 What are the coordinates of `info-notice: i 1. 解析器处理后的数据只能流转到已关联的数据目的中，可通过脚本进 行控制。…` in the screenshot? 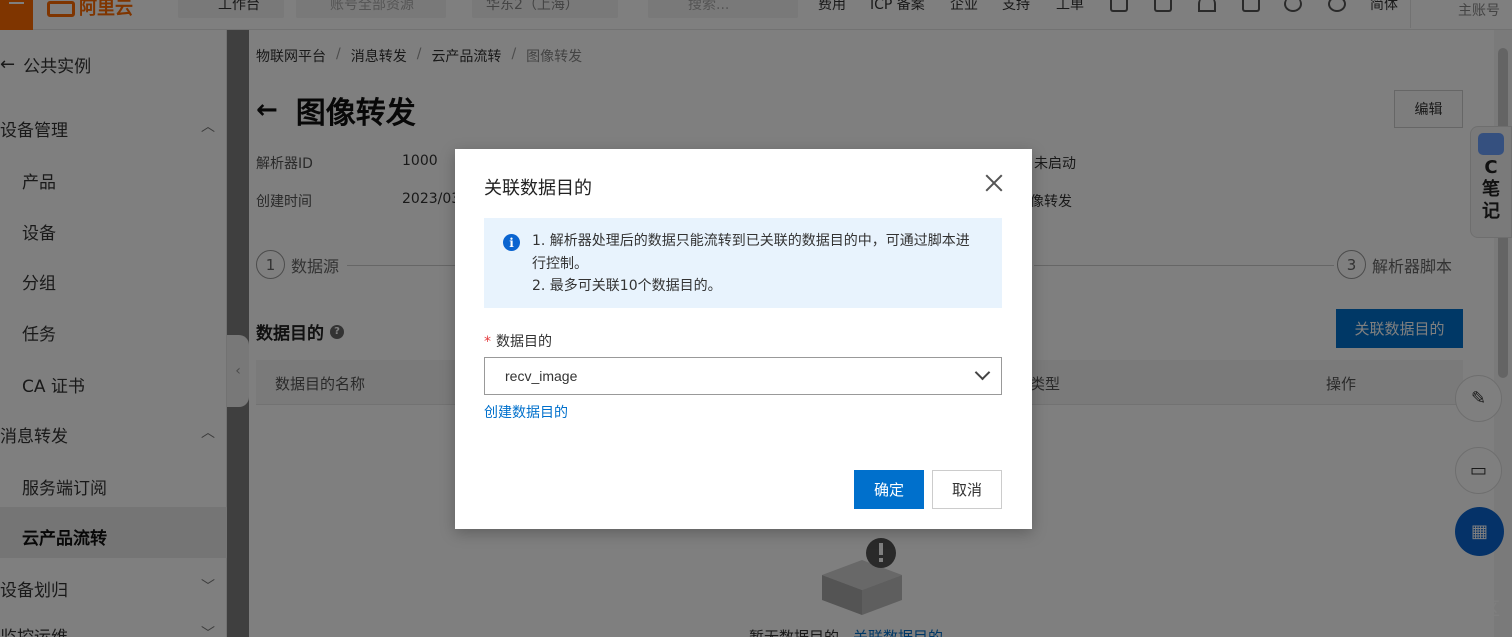 It's located at (743, 263).